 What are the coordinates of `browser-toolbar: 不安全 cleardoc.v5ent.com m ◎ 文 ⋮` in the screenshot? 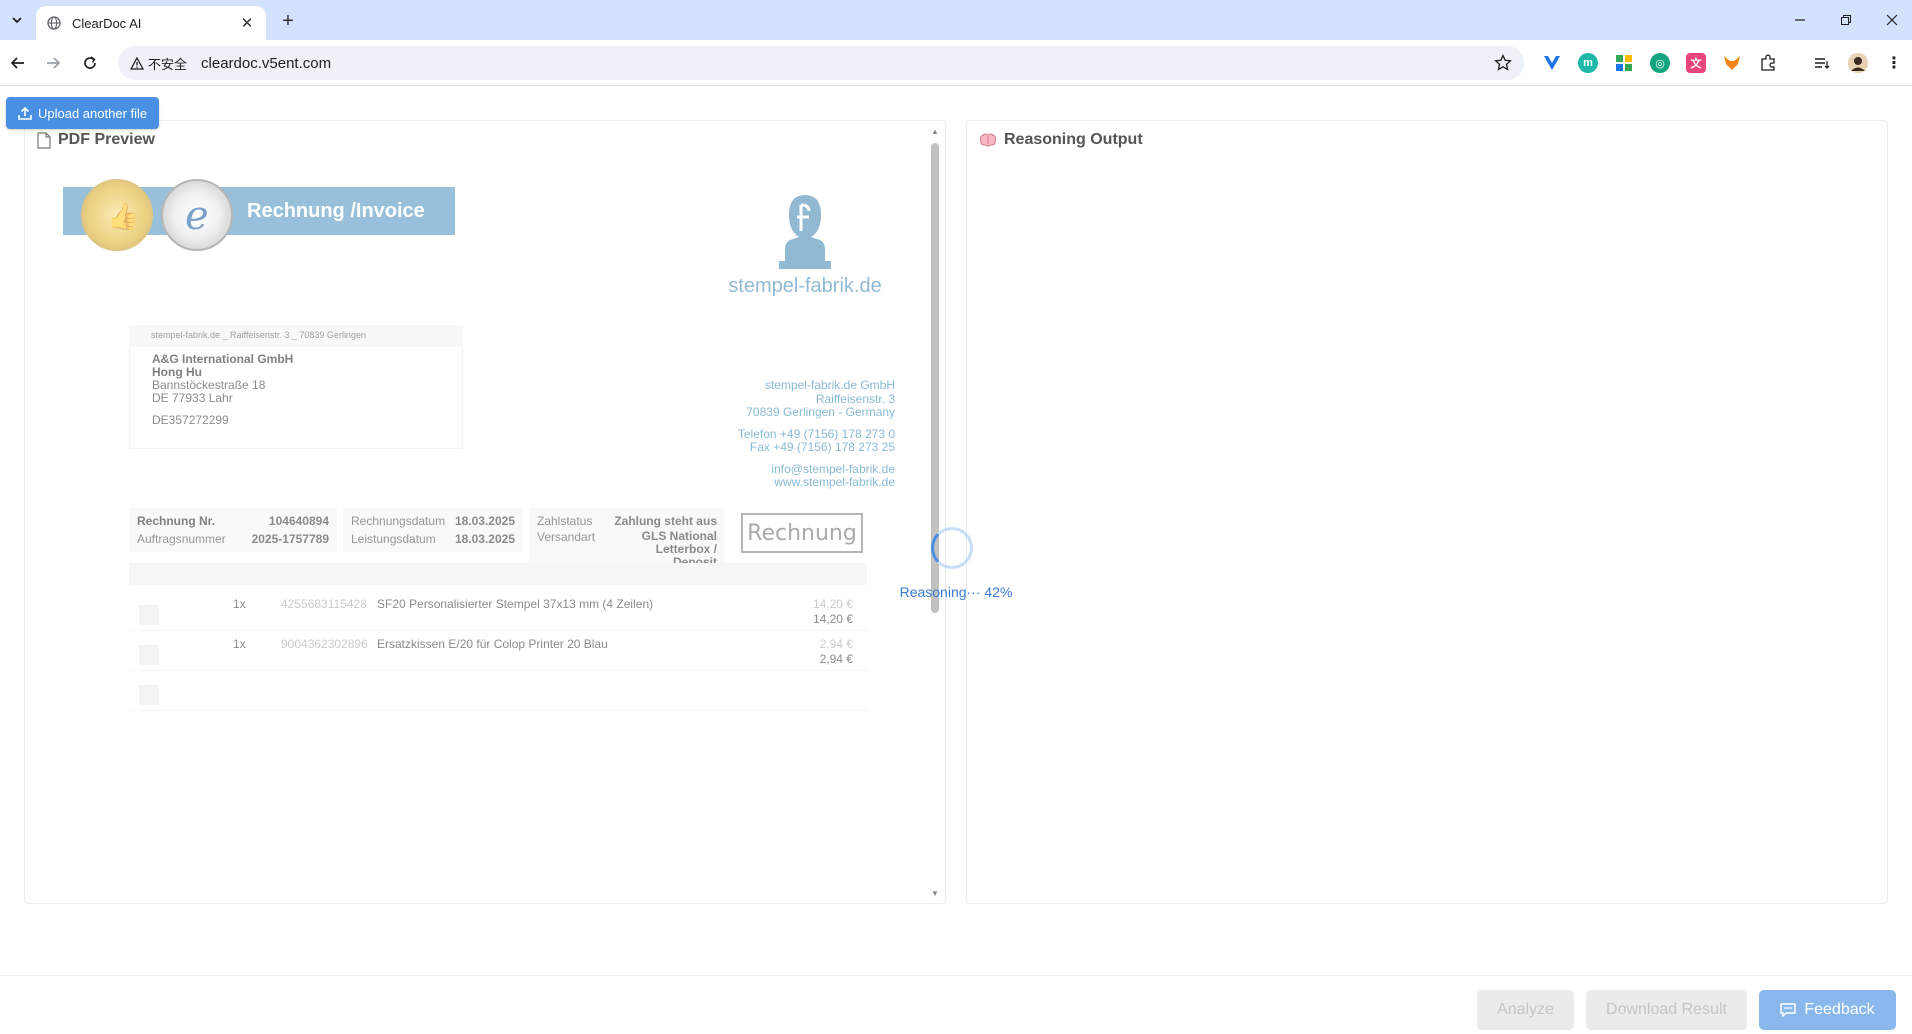 It's located at (956, 63).